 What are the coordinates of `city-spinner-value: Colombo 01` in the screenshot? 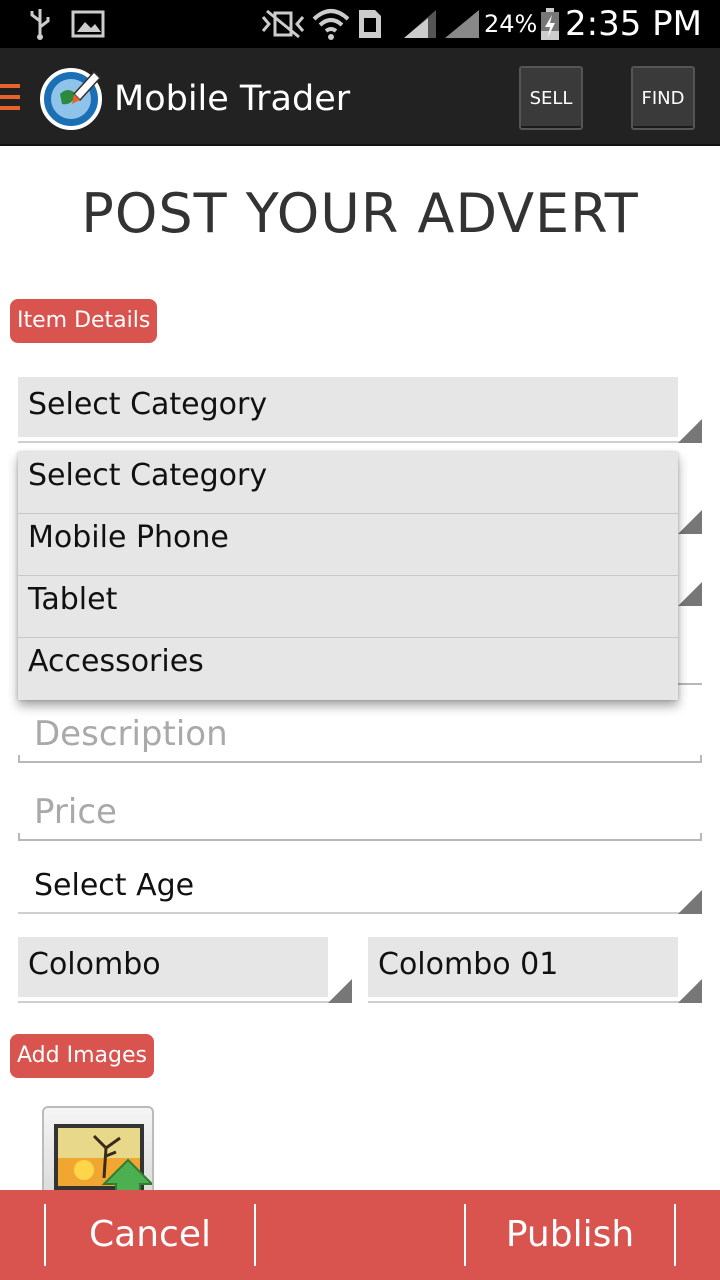 It's located at (468, 964).